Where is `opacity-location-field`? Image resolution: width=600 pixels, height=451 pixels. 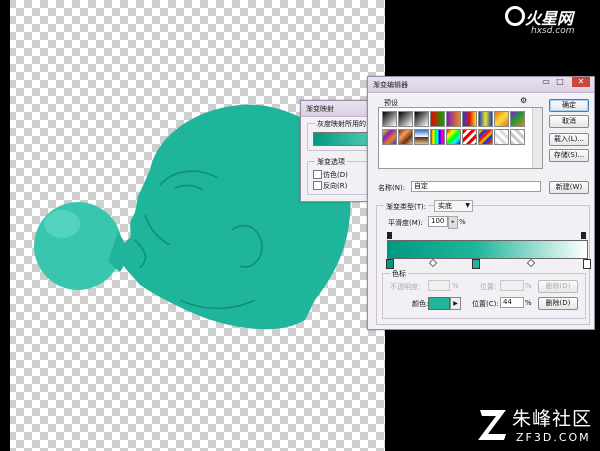
opacity-location-field is located at coordinates (512, 285).